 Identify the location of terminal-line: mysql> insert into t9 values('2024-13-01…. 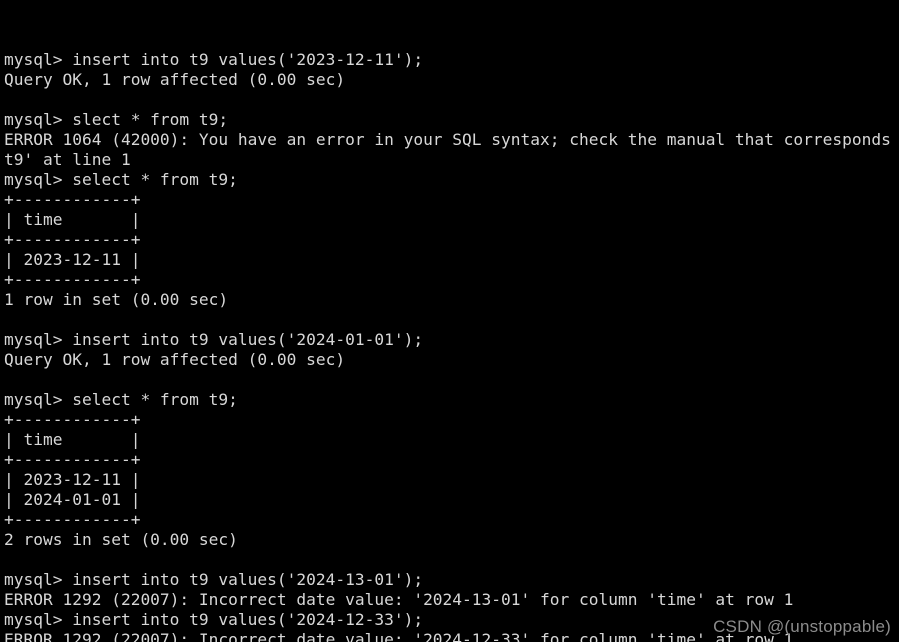
(214, 579).